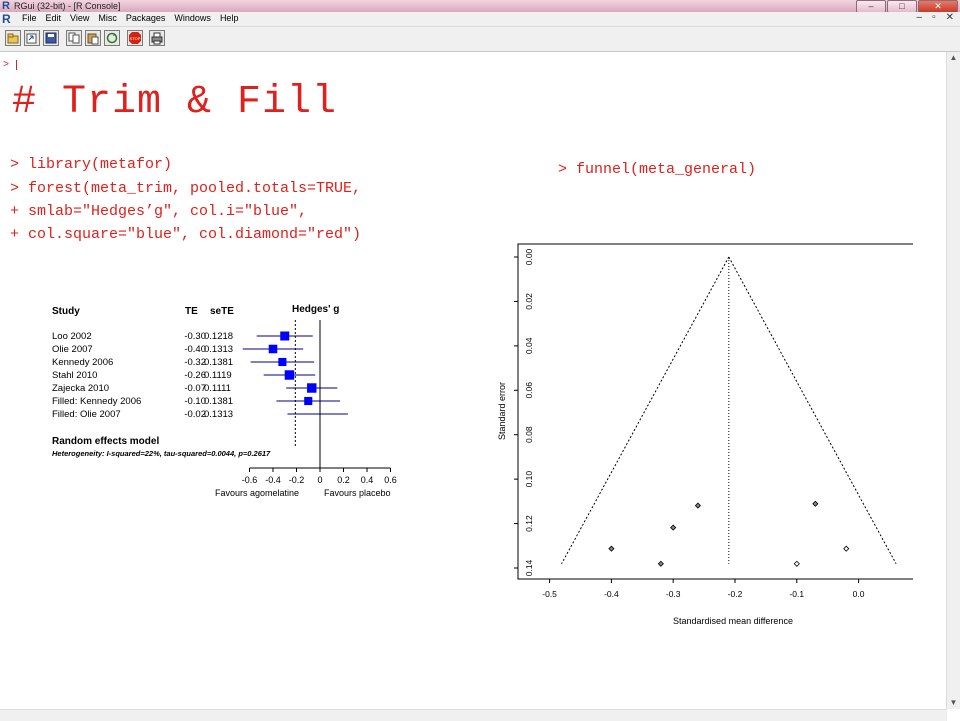  I want to click on funnel-x-tick-label: 0.0, so click(859, 594).